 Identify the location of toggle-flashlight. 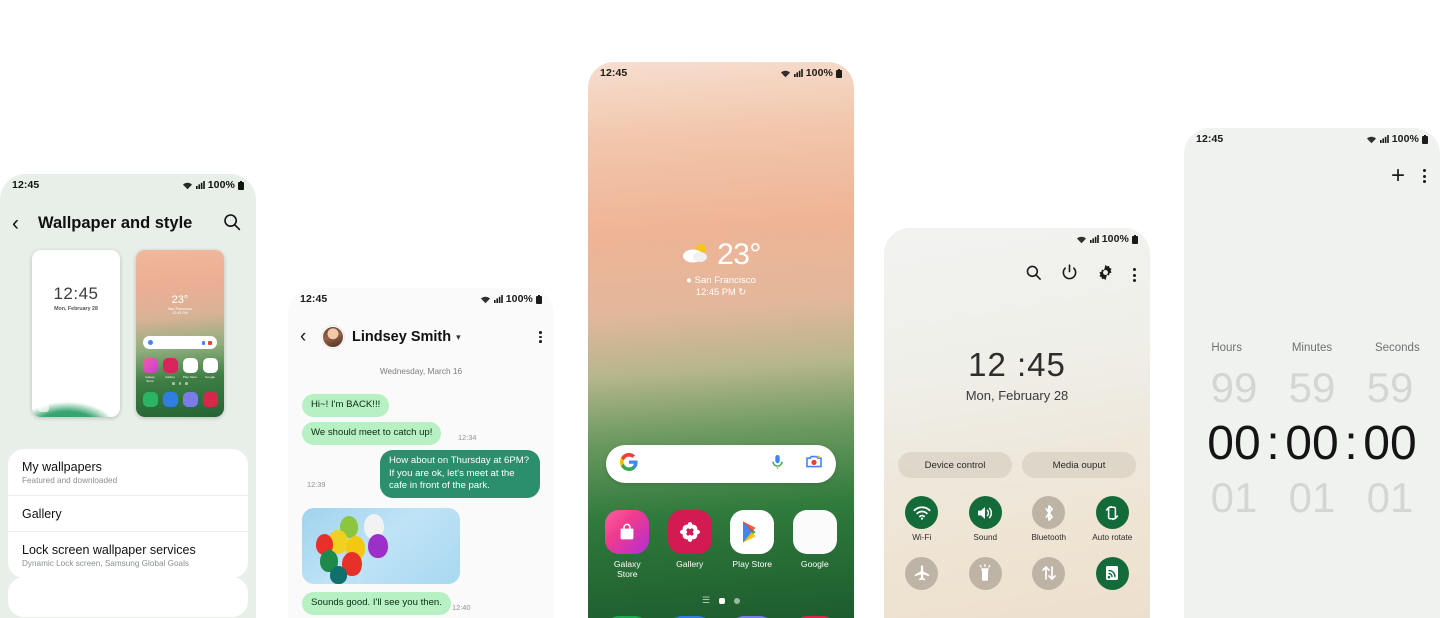
(986, 575).